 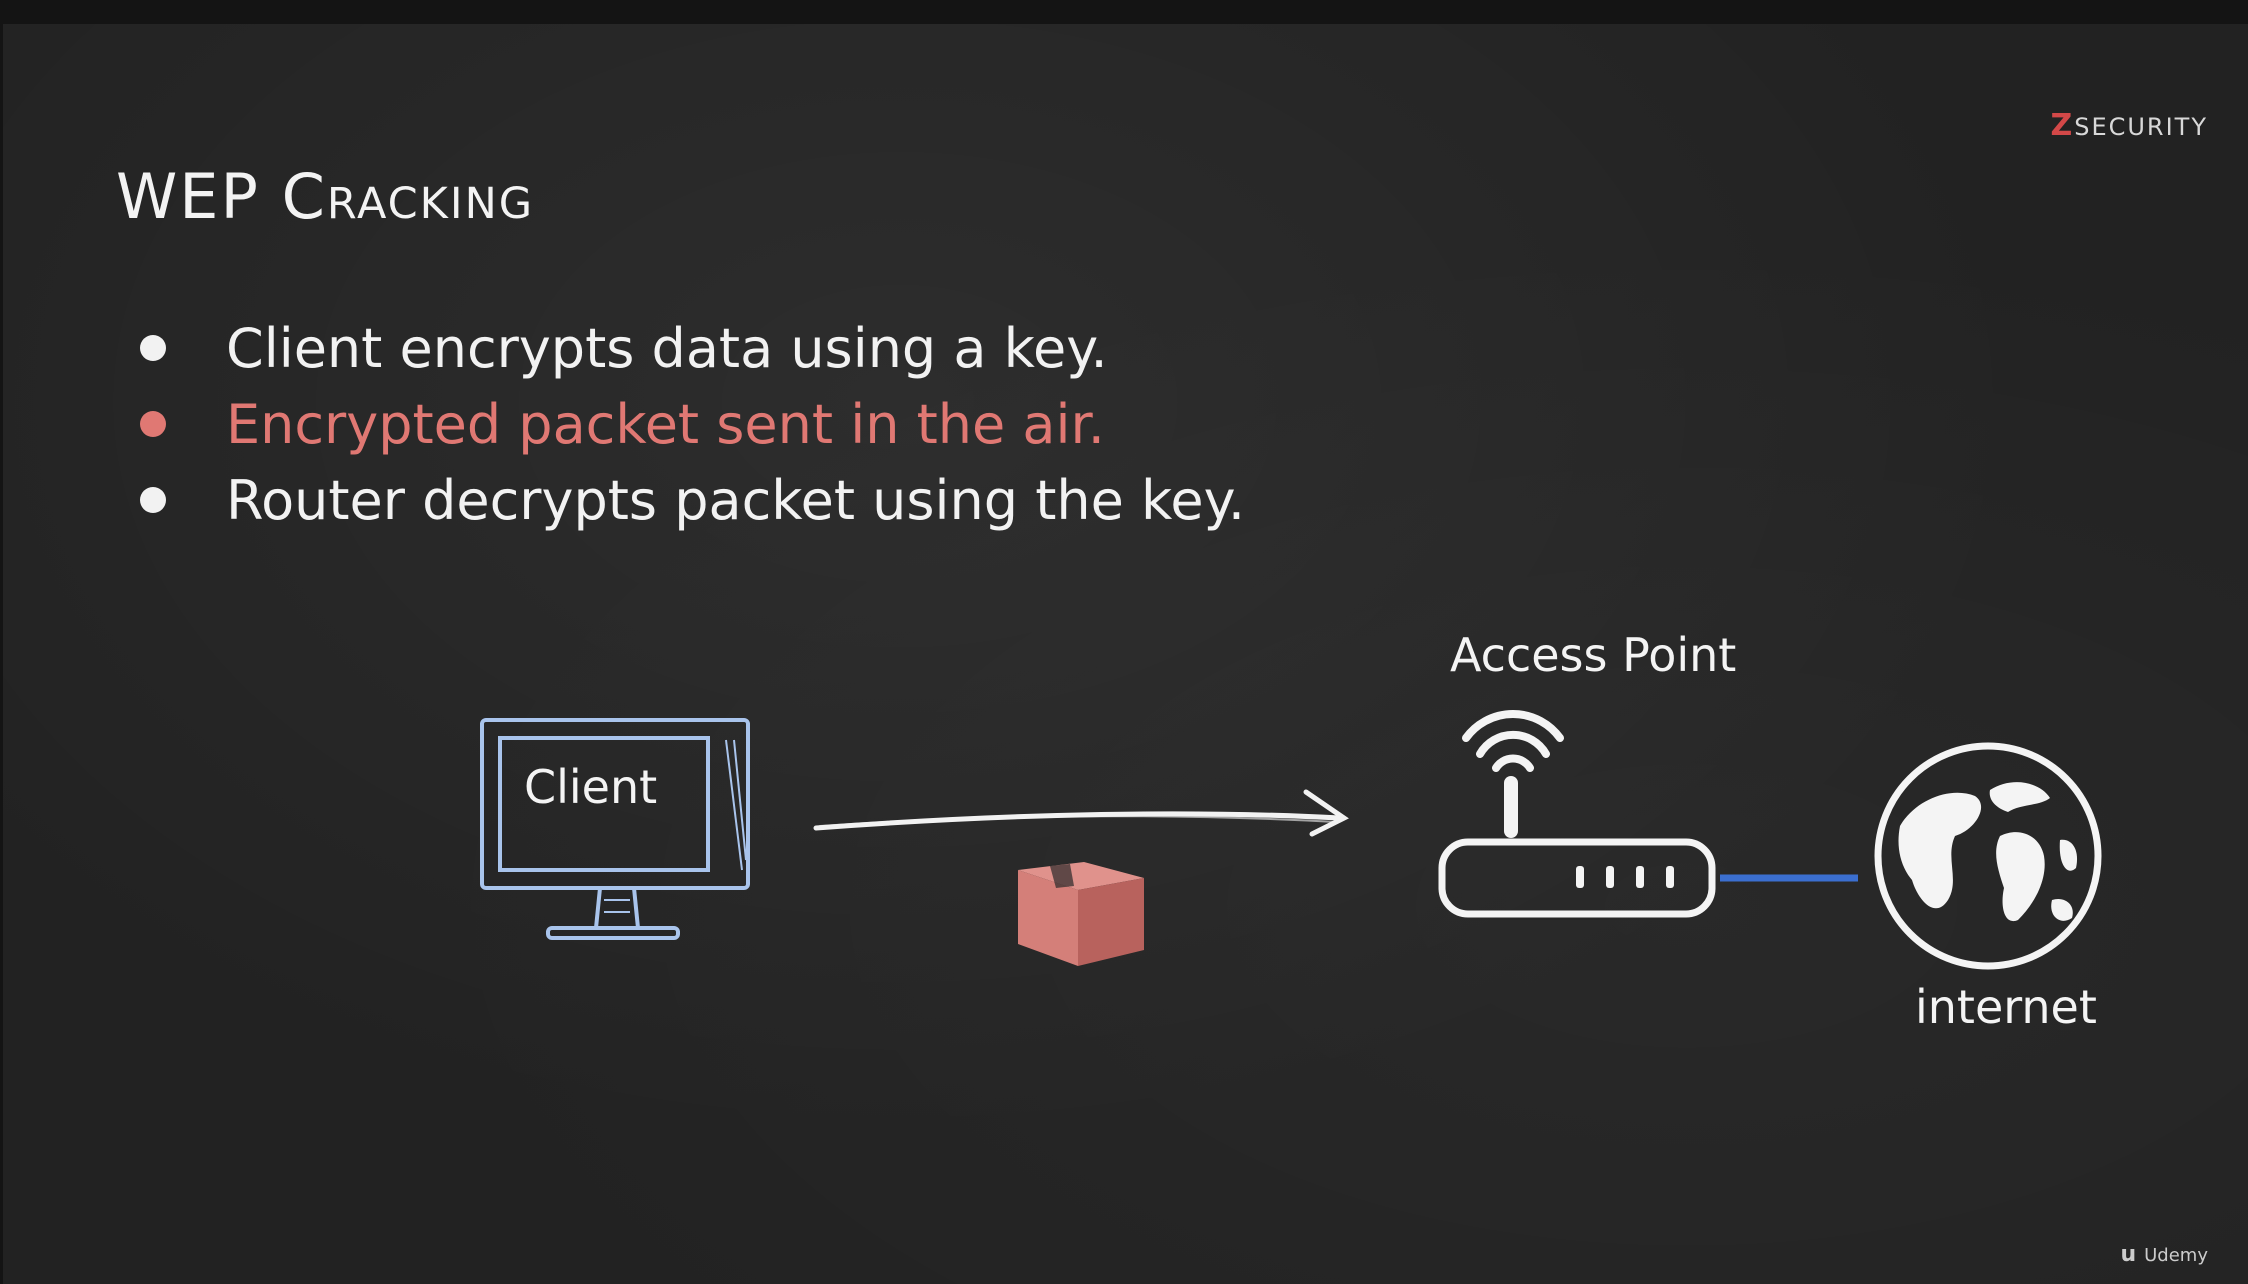 What do you see at coordinates (1291, 839) in the screenshot?
I see `network-diagram` at bounding box center [1291, 839].